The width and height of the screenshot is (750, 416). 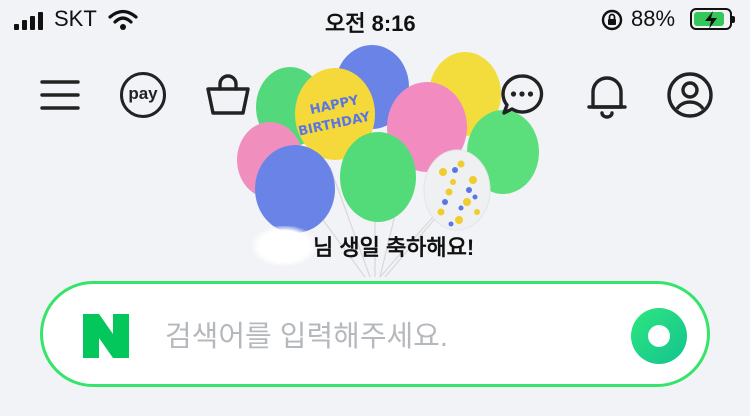 What do you see at coordinates (284, 246) in the screenshot?
I see `blurred-username` at bounding box center [284, 246].